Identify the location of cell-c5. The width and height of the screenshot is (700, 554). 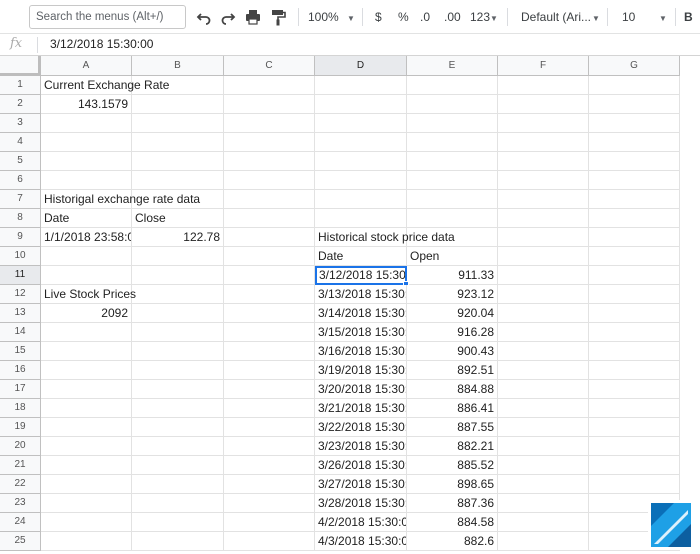
(269, 161).